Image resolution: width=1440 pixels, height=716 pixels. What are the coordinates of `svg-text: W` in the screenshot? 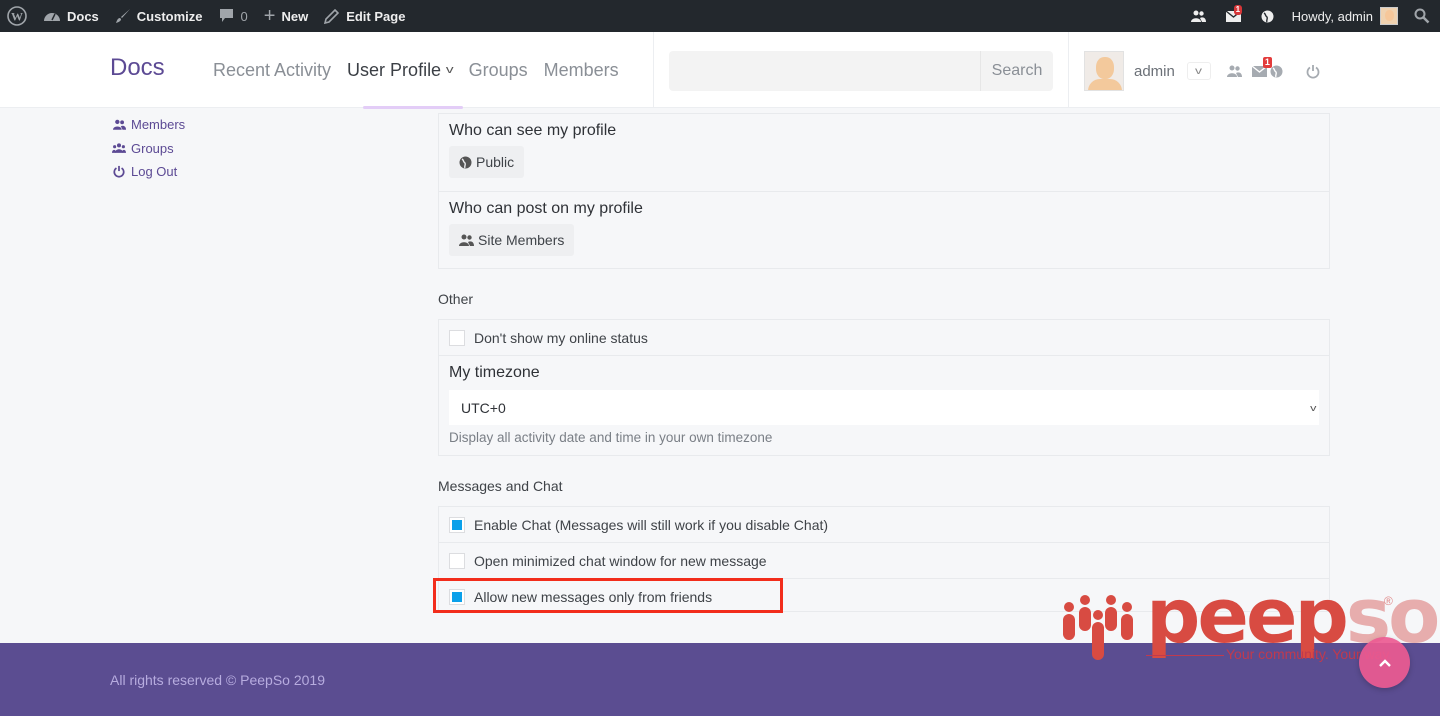 It's located at (17, 17).